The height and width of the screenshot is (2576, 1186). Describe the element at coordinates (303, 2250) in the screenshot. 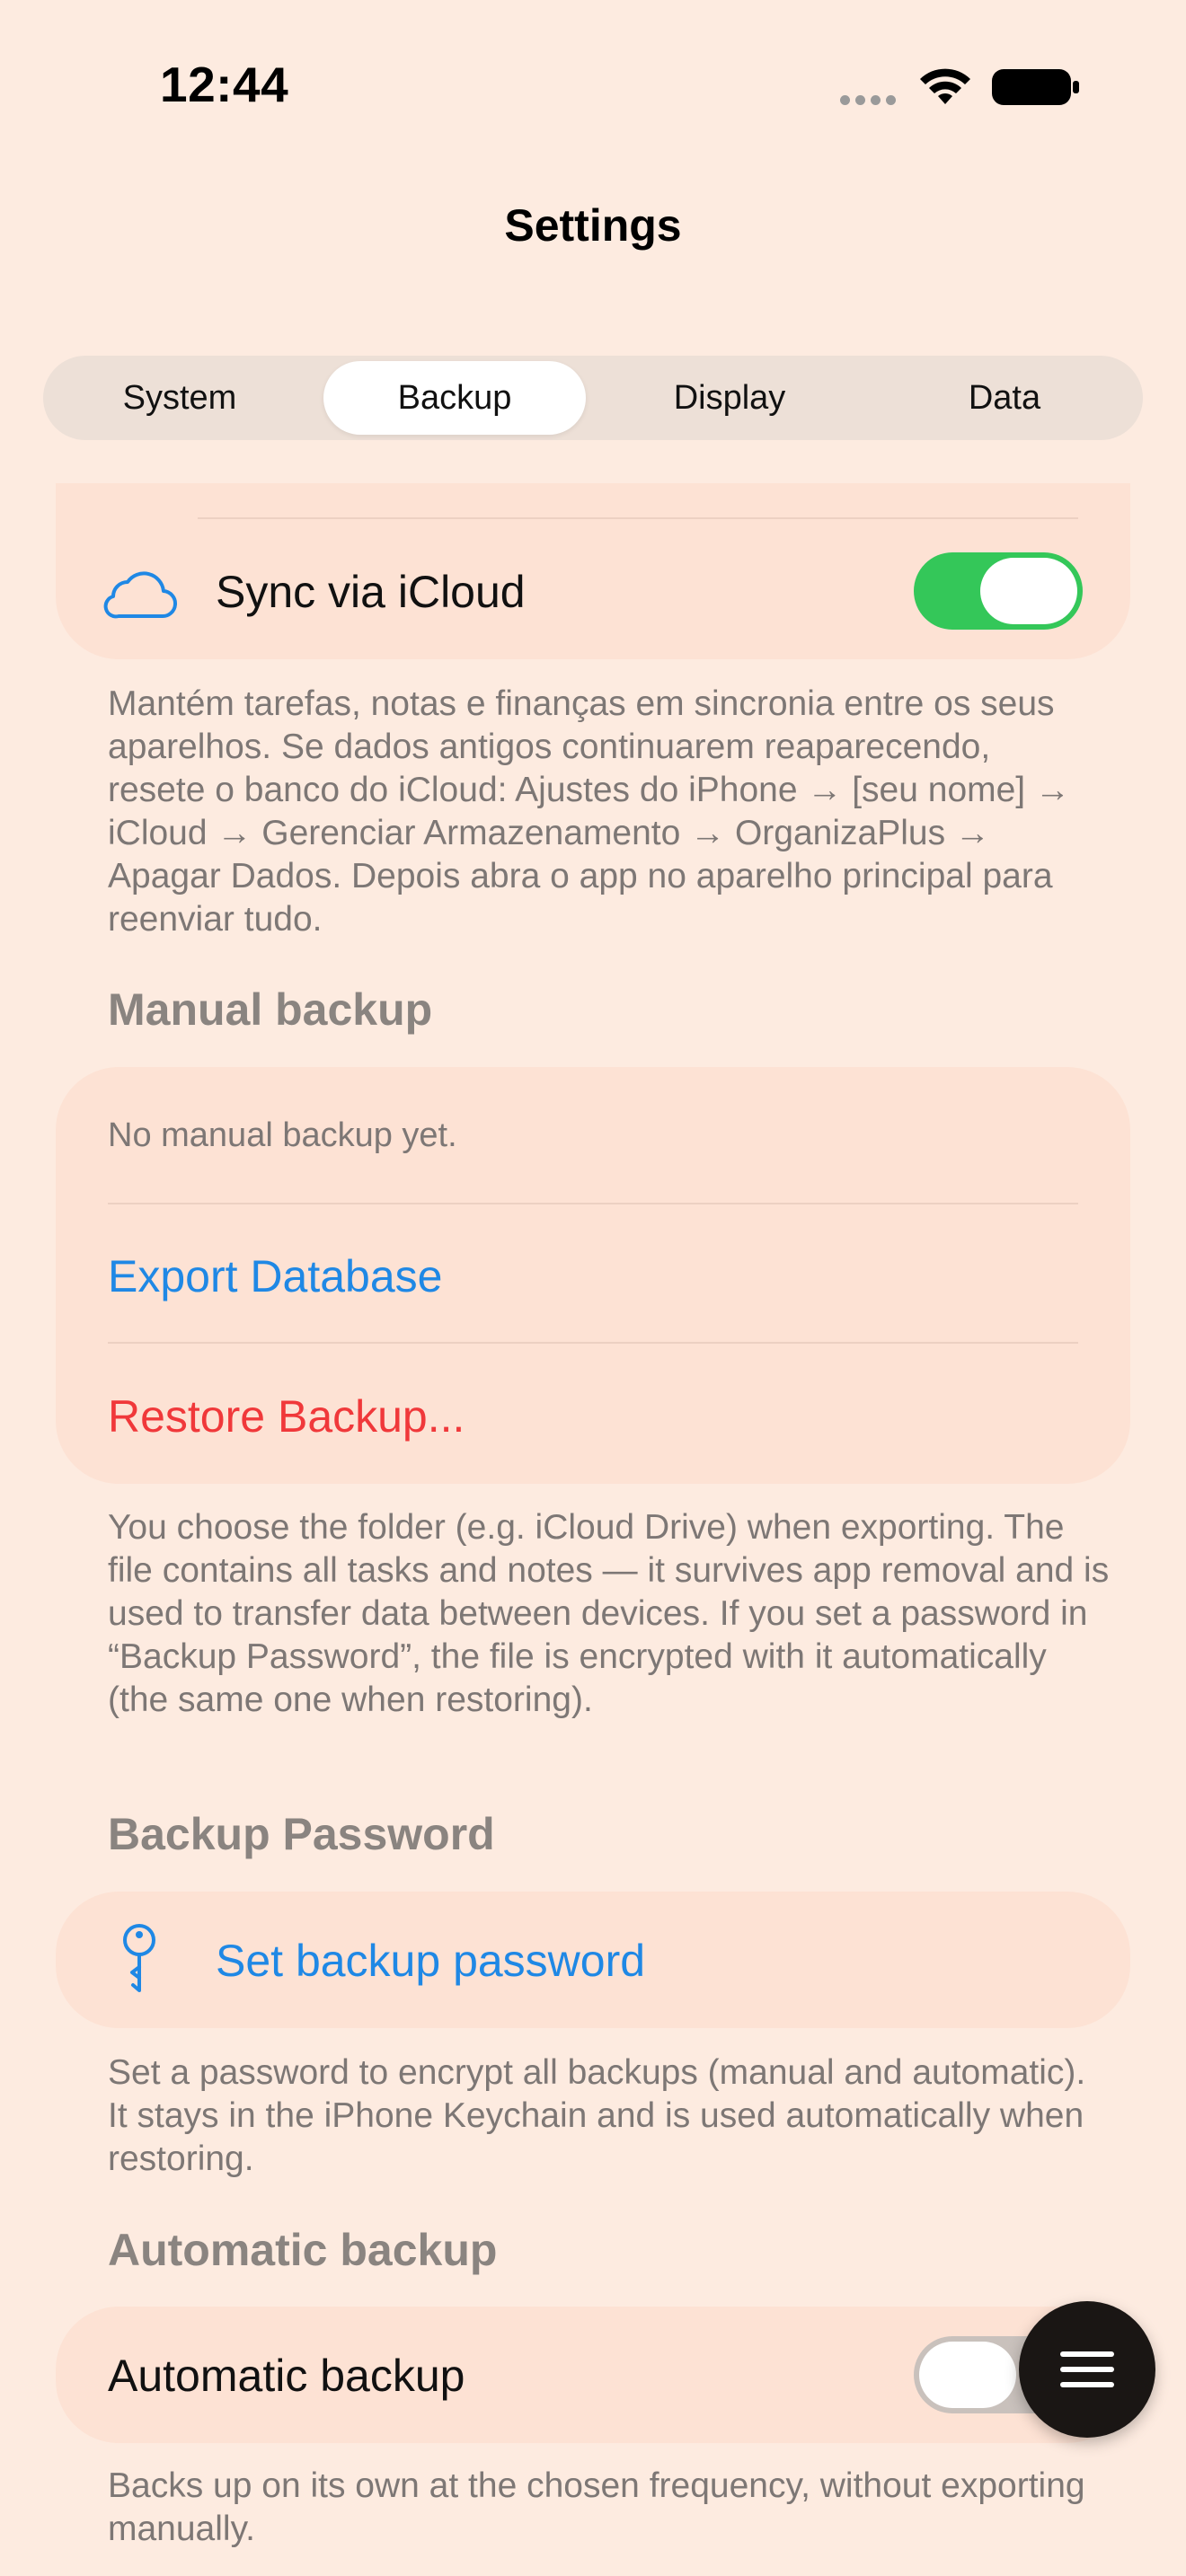

I see `automatic-backup-header: Automatic backup` at that location.